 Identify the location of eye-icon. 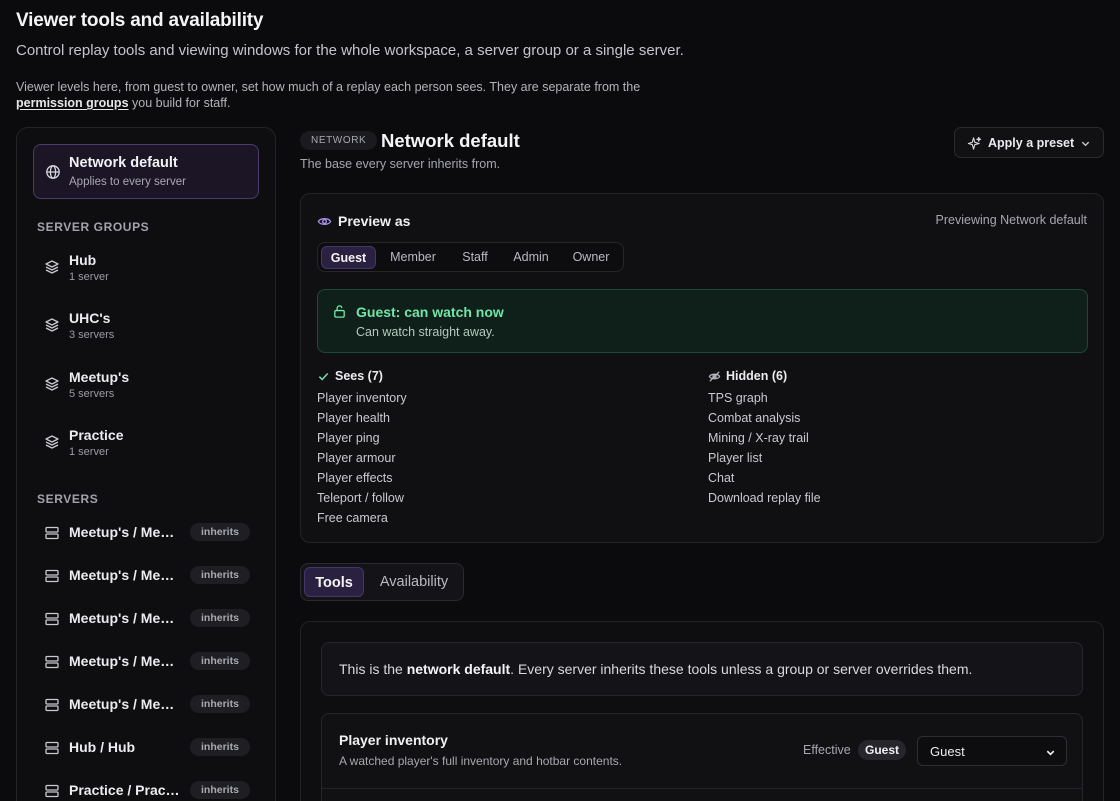
(324, 221).